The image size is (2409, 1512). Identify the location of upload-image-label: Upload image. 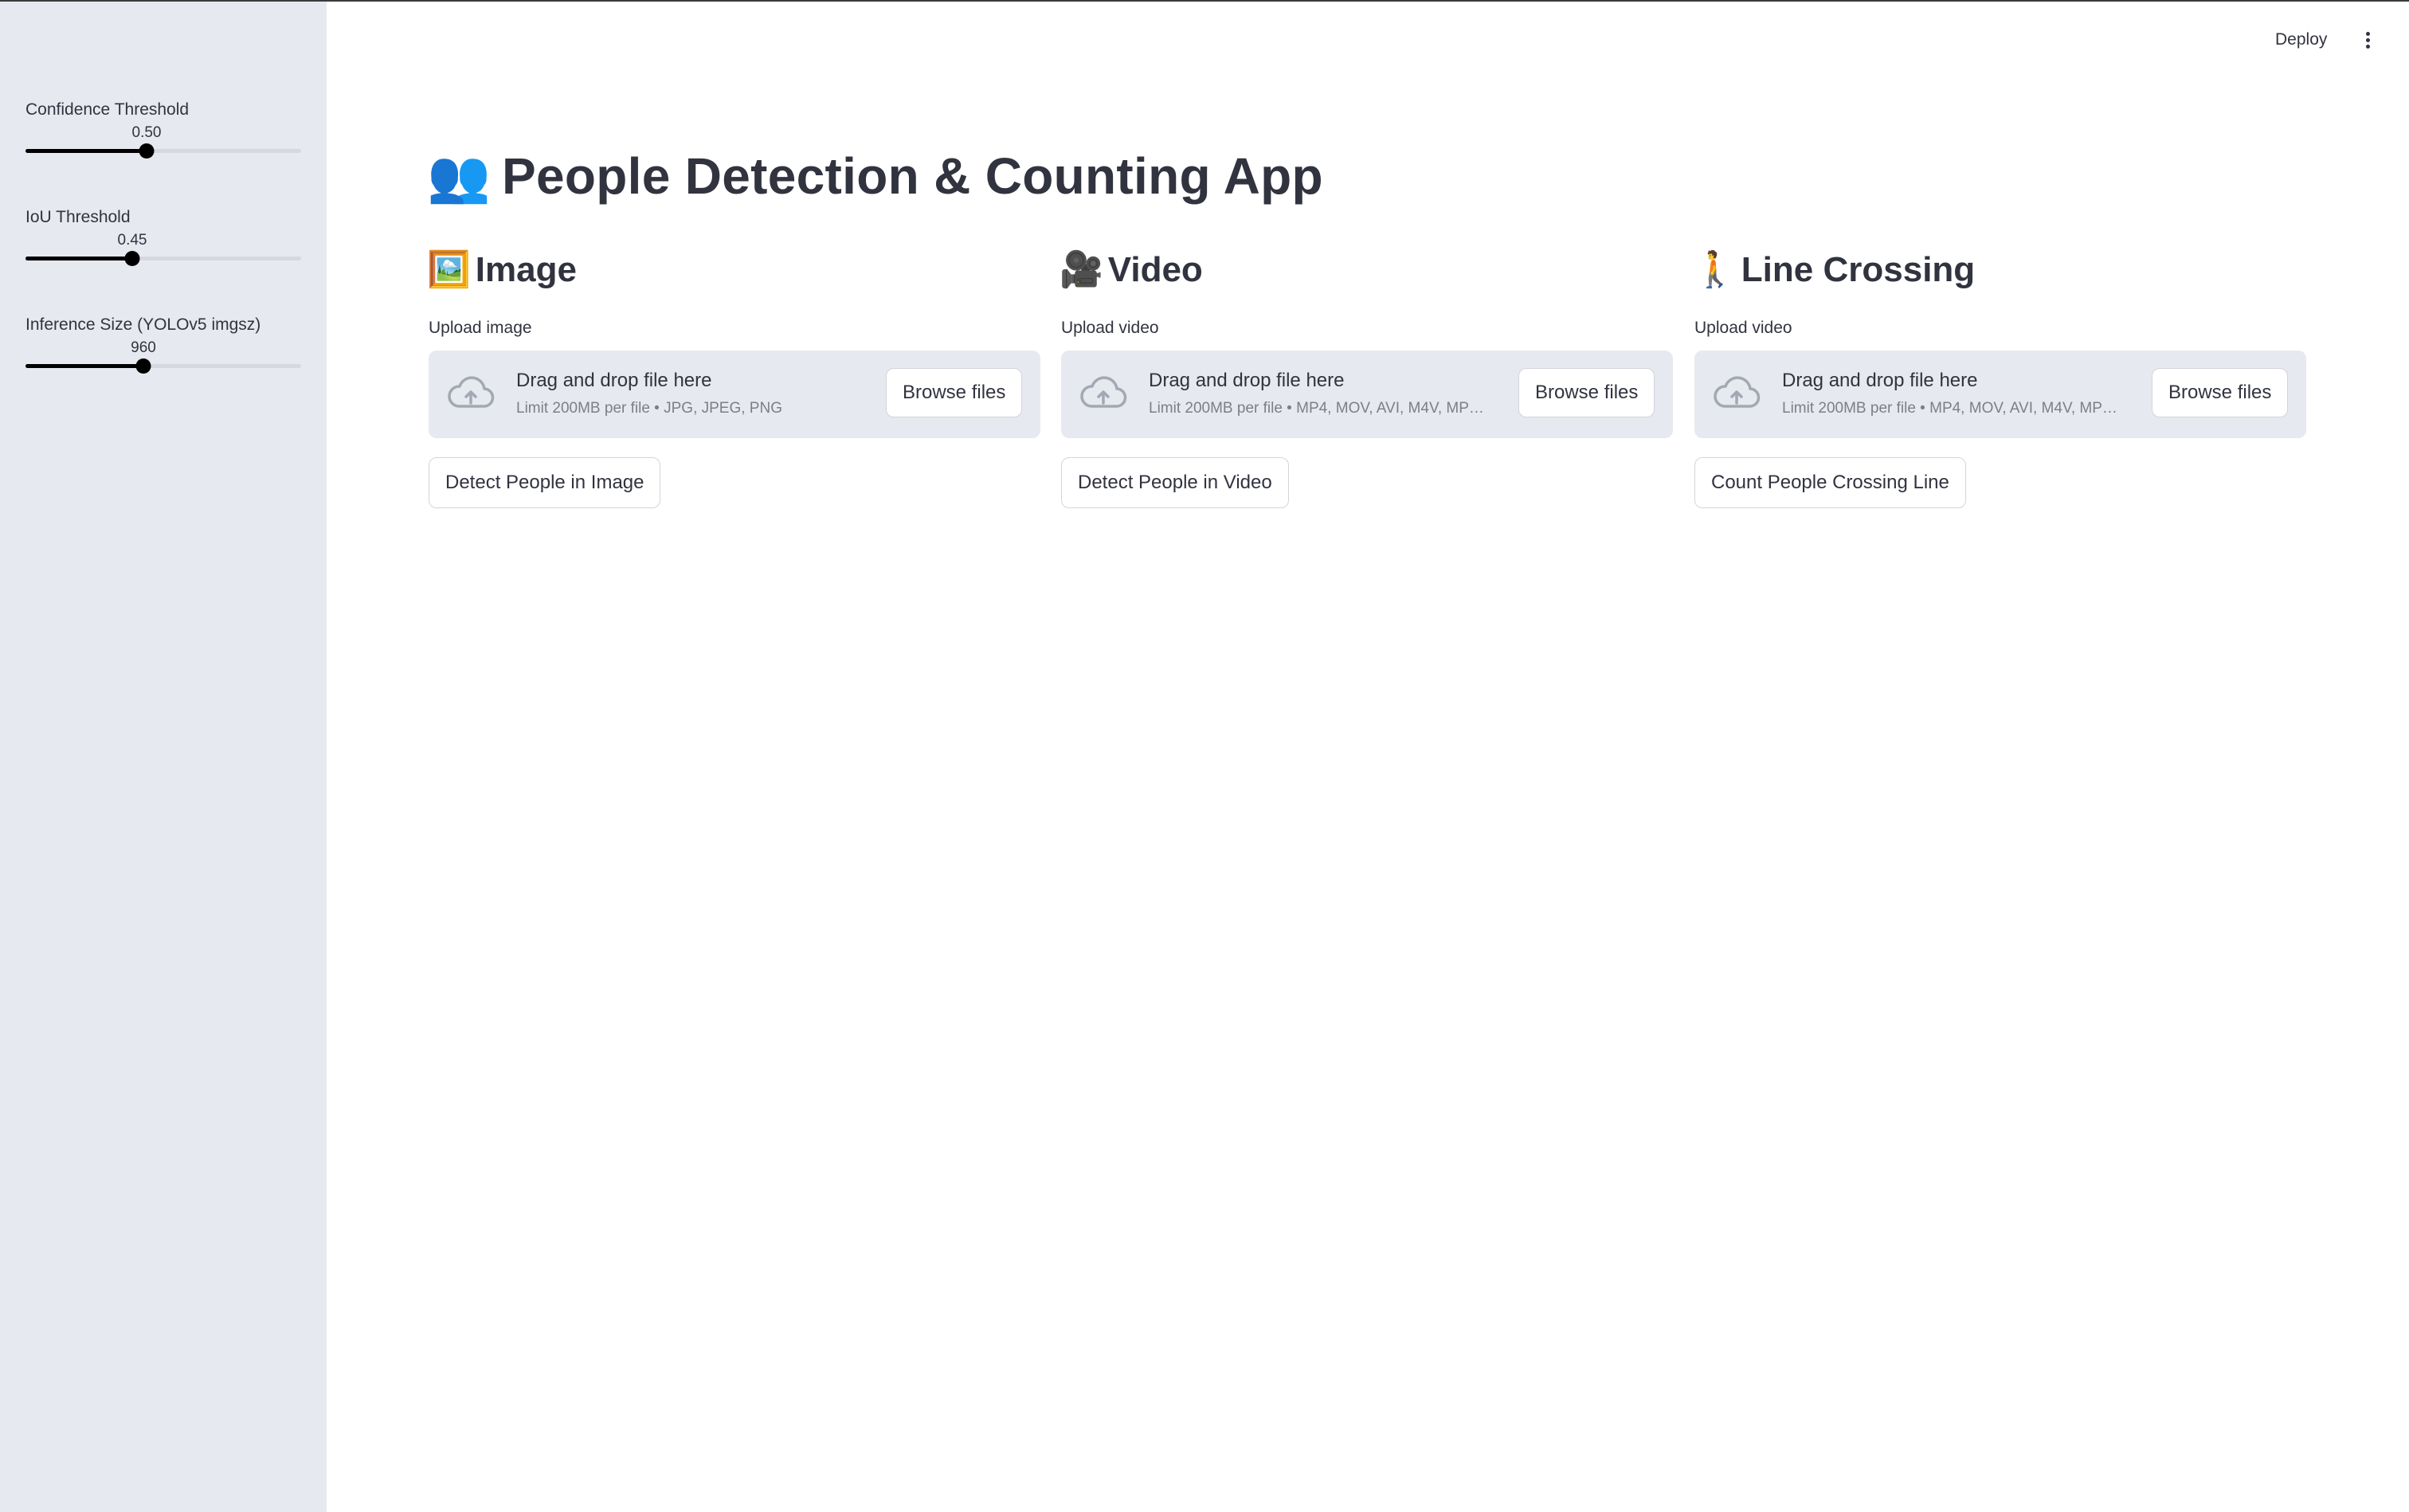
(480, 328).